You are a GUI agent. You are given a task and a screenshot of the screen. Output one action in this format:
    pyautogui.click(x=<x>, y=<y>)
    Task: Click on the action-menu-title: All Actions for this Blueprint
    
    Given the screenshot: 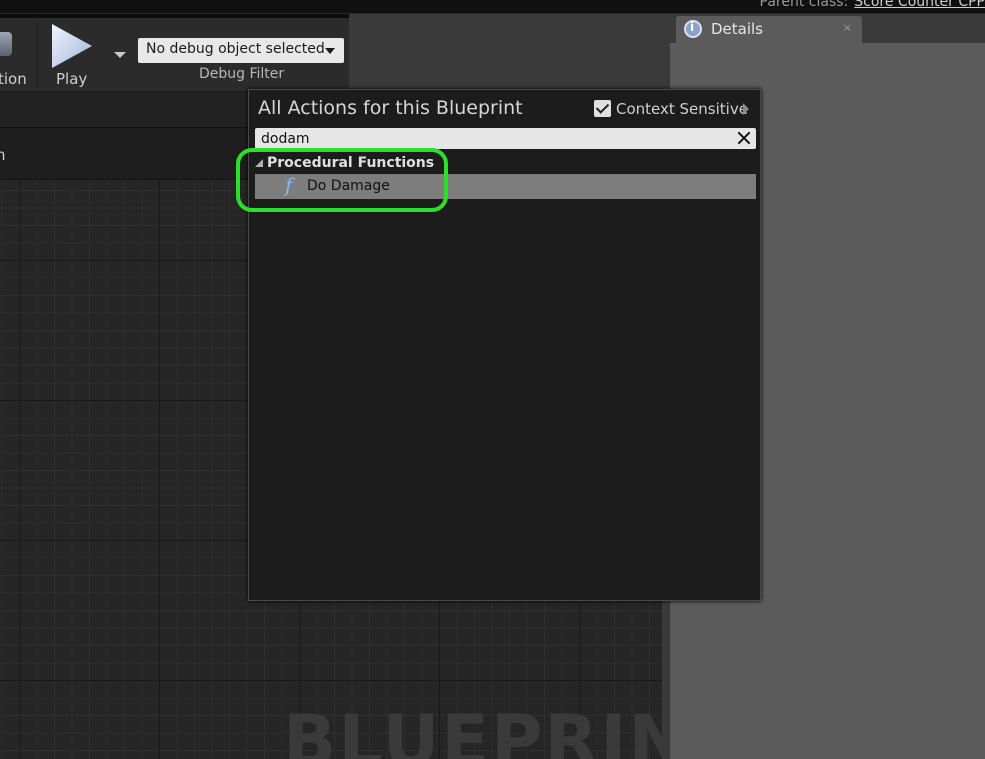 What is the action you would take?
    pyautogui.click(x=390, y=108)
    